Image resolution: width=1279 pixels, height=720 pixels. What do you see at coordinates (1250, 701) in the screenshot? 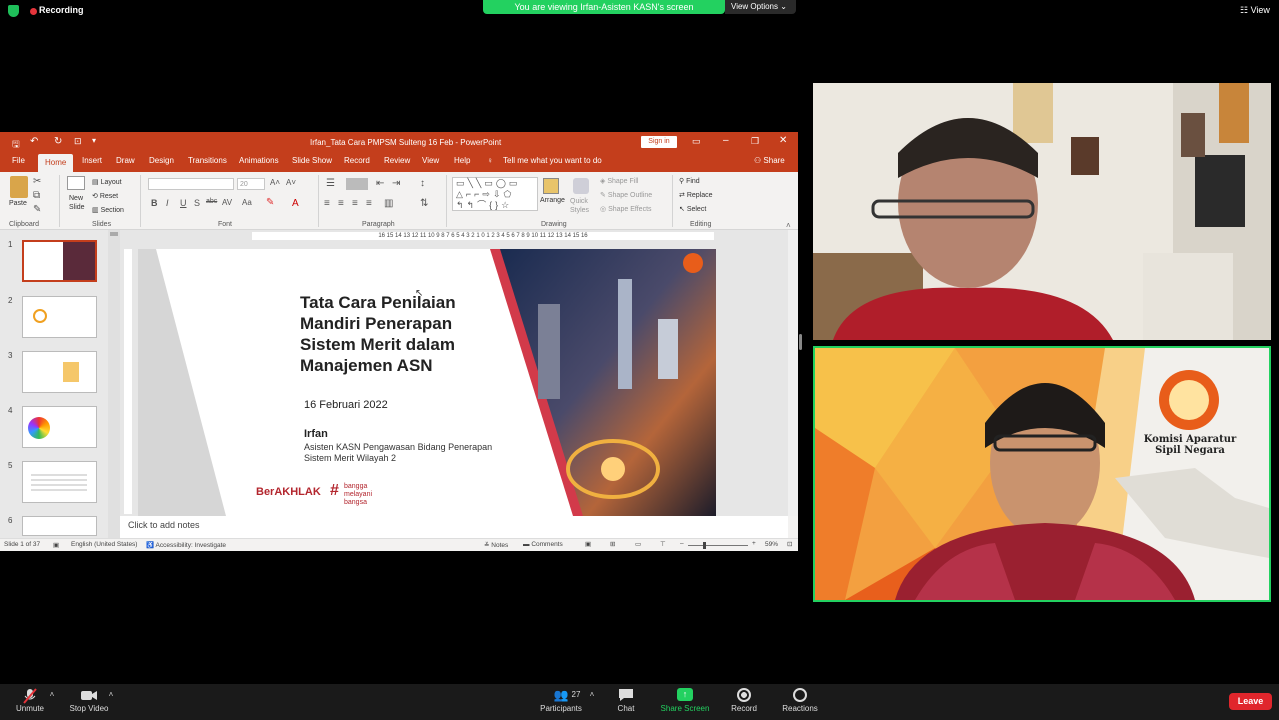
I see `leave-button: Leave` at bounding box center [1250, 701].